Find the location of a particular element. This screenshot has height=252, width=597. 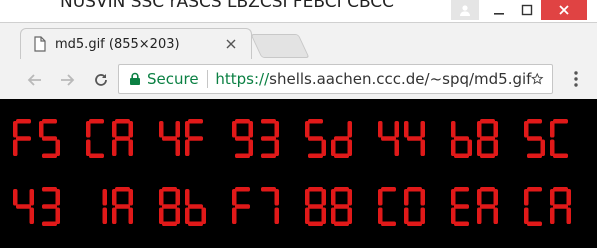

close-window-button is located at coordinates (564, 10).